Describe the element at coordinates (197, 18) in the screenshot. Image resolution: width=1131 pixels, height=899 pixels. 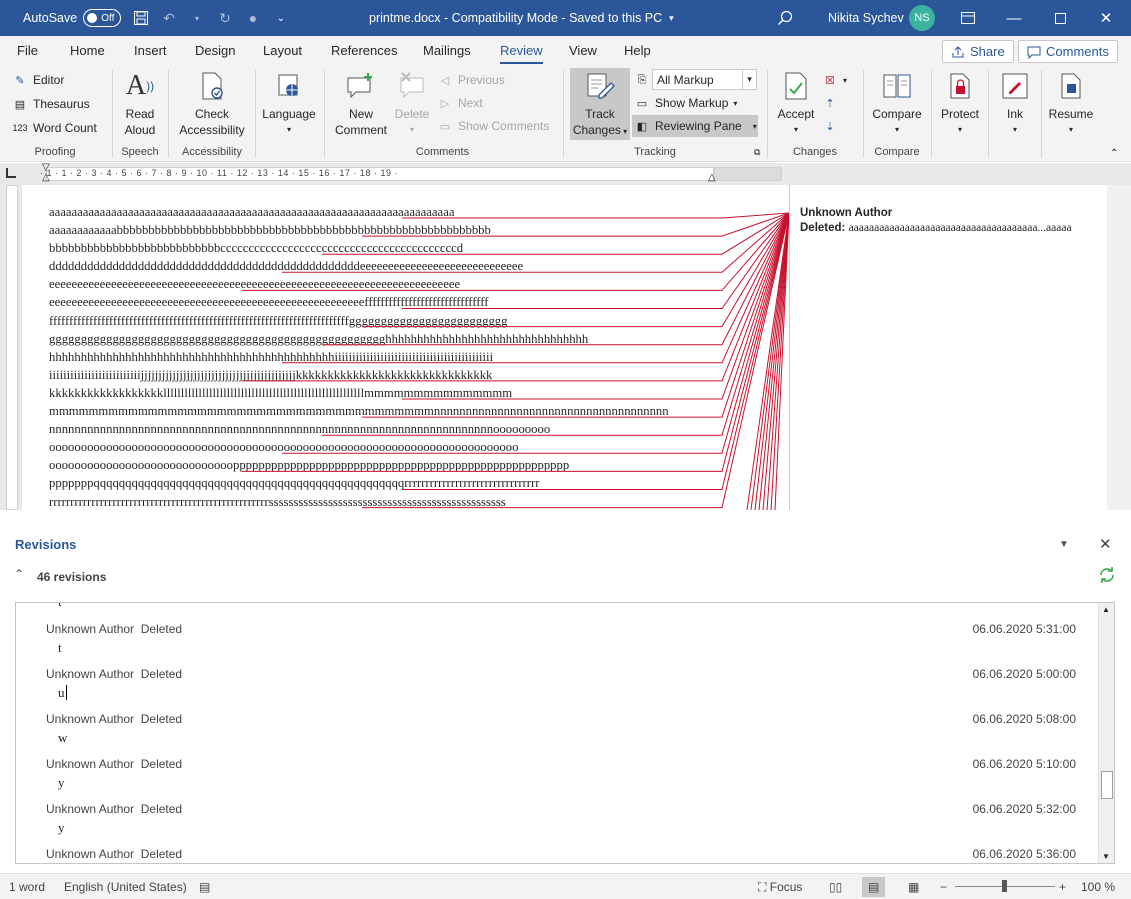
I see `undo-dropdown-icon: ▾` at that location.